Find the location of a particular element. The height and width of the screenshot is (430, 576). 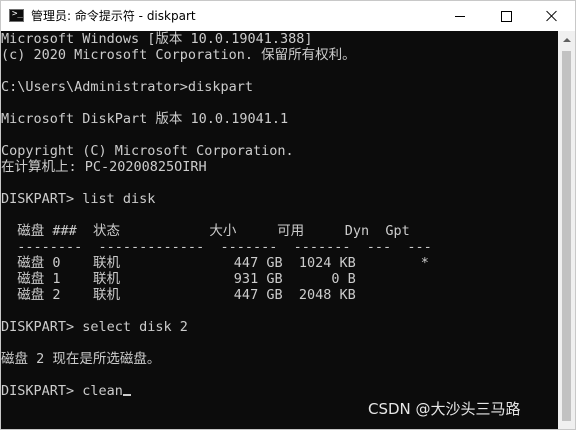

close-icon is located at coordinates (552, 16).